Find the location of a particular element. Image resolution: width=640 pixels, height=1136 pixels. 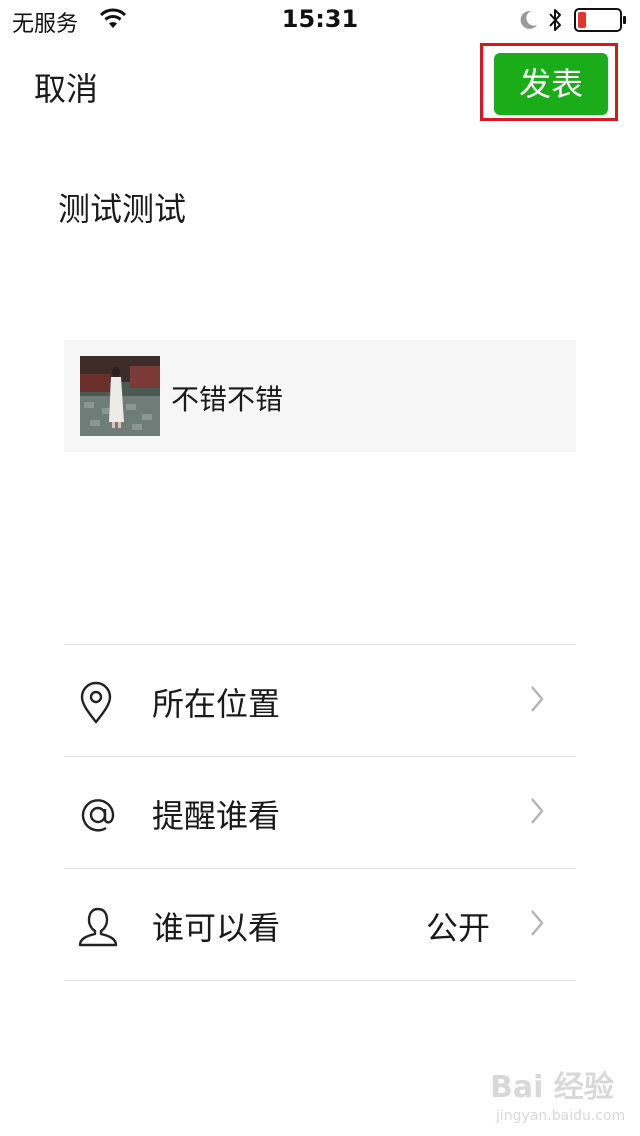

option-remind: 提醒谁看 is located at coordinates (320, 813).